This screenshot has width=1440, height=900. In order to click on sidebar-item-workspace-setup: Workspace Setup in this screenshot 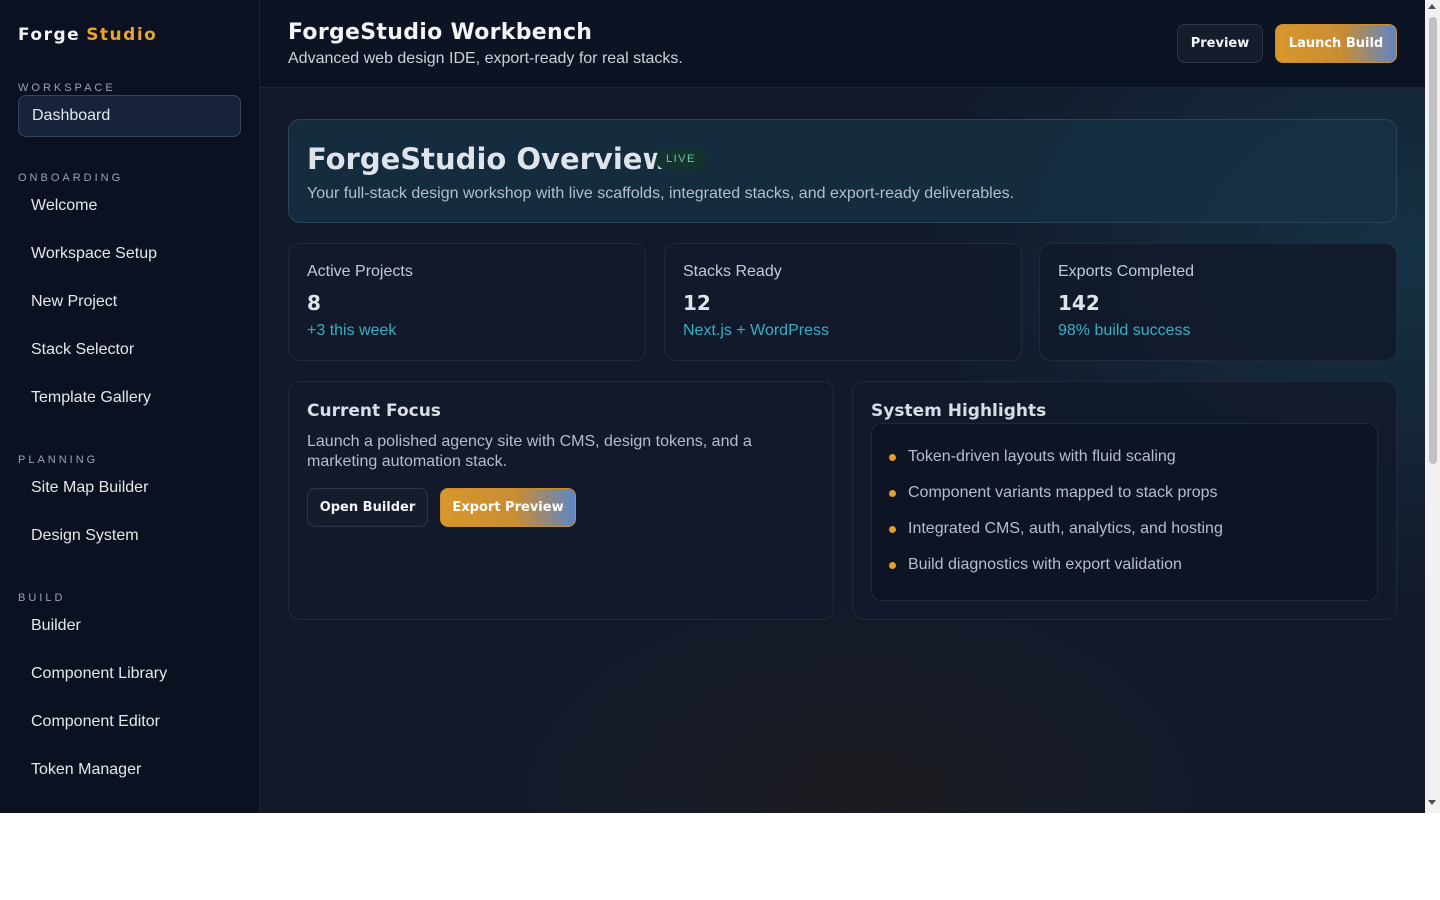, I will do `click(129, 254)`.